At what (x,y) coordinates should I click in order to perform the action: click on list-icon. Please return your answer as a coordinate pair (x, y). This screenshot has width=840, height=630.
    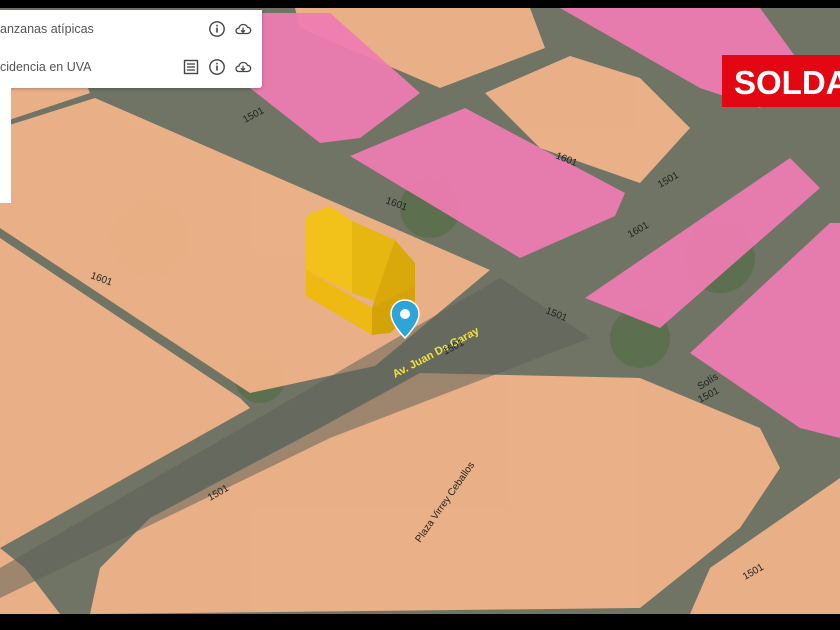
    Looking at the image, I should click on (191, 67).